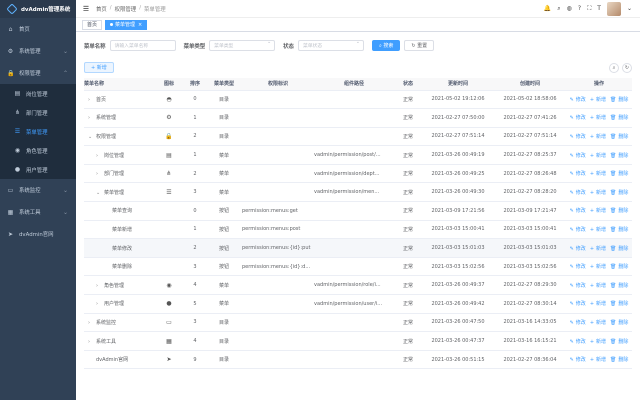 This screenshot has height=400, width=640. What do you see at coordinates (38, 93) in the screenshot?
I see `sidebar-item-post: ▤ 岗位管理` at bounding box center [38, 93].